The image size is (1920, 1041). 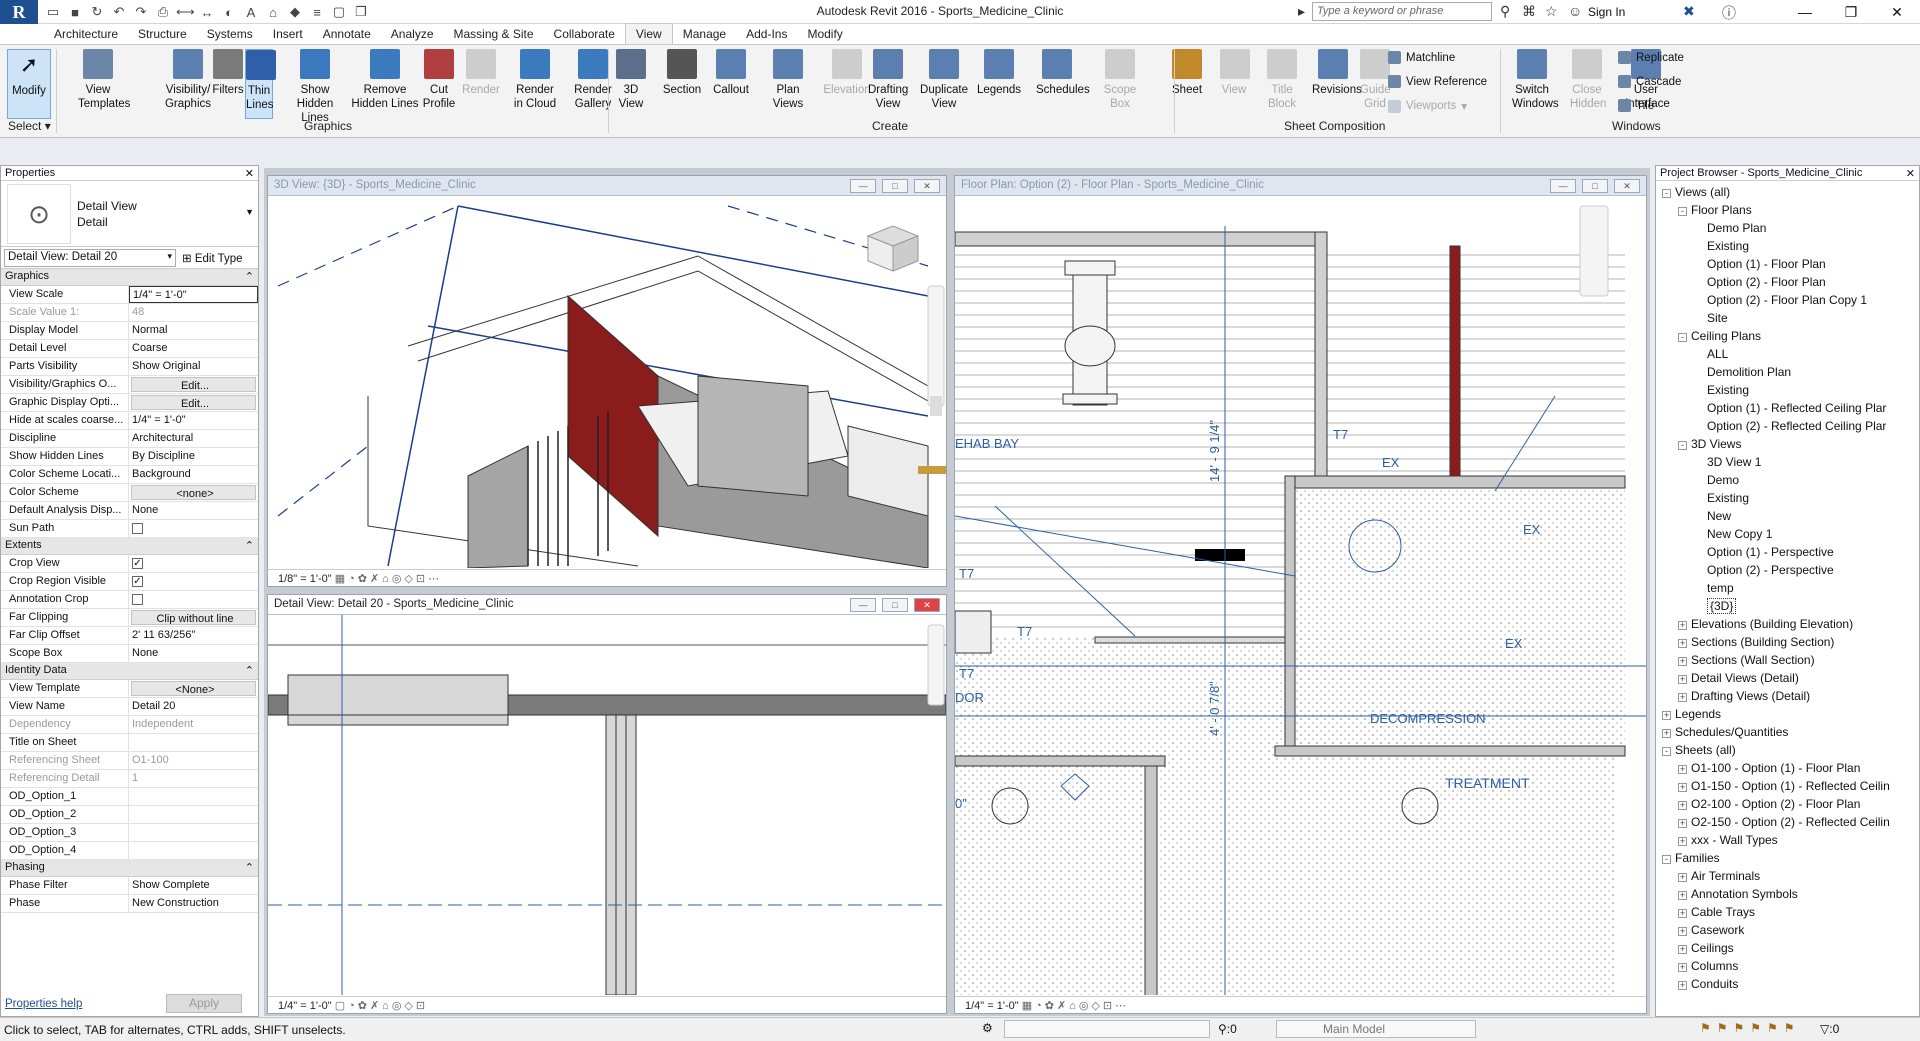 I want to click on tile-button: Tile, so click(x=1636, y=105).